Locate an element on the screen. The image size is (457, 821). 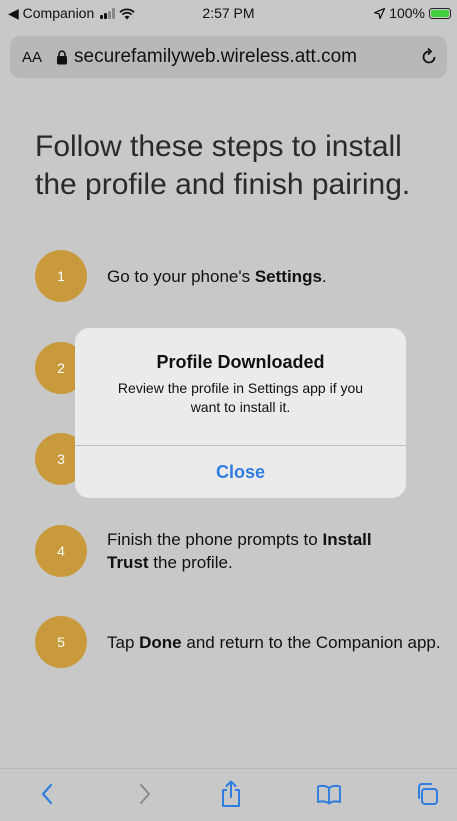
bookmarks-button is located at coordinates (329, 794).